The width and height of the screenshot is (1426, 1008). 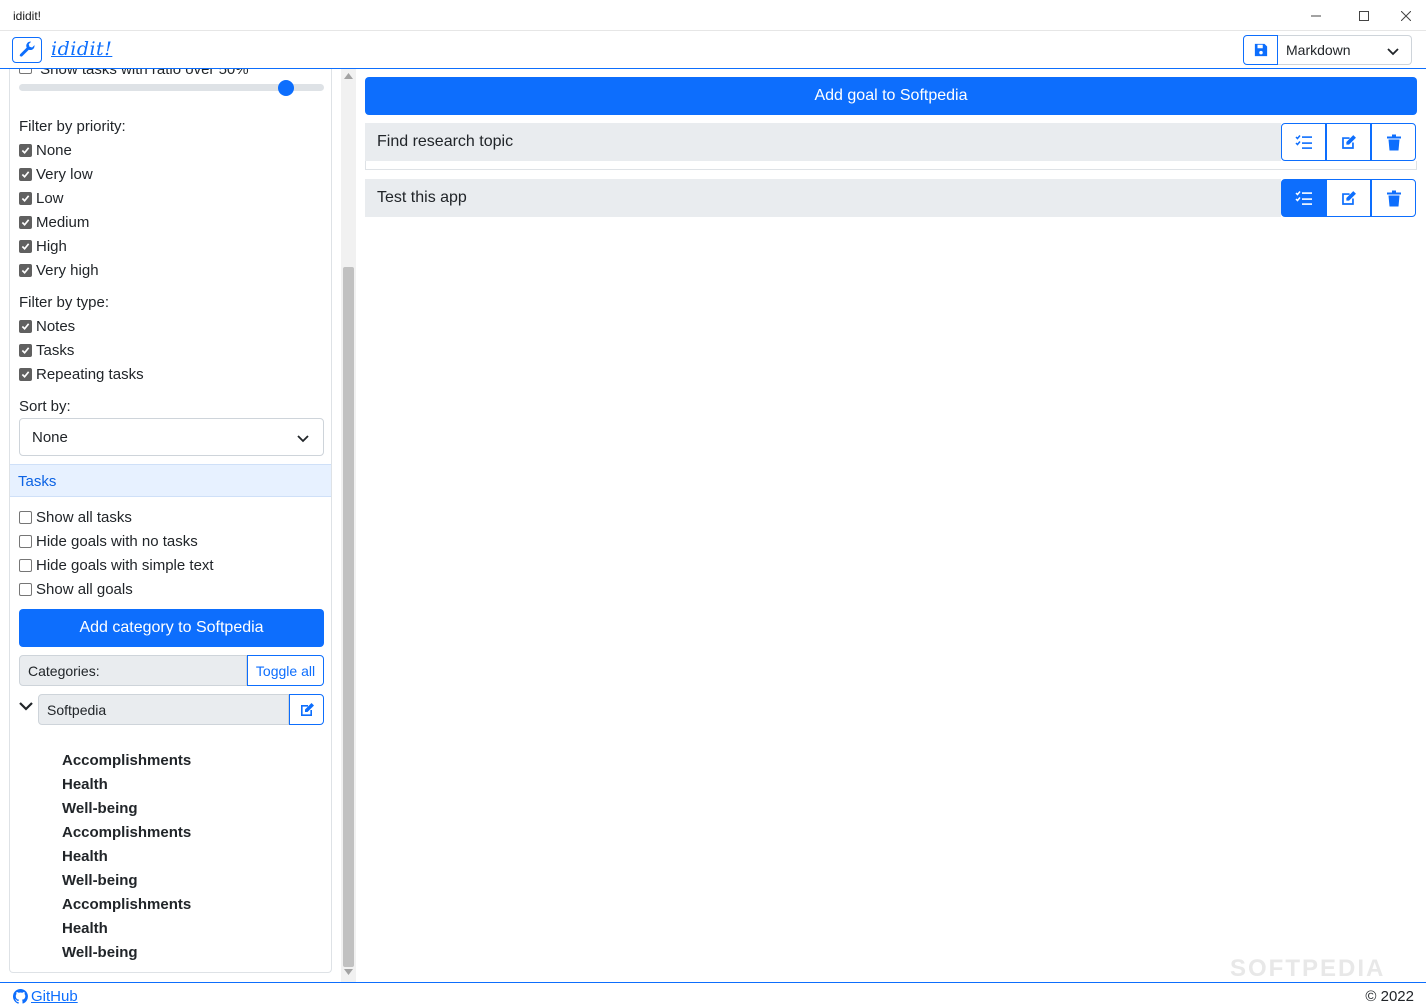 I want to click on sidebar-scrollbar, so click(x=348, y=525).